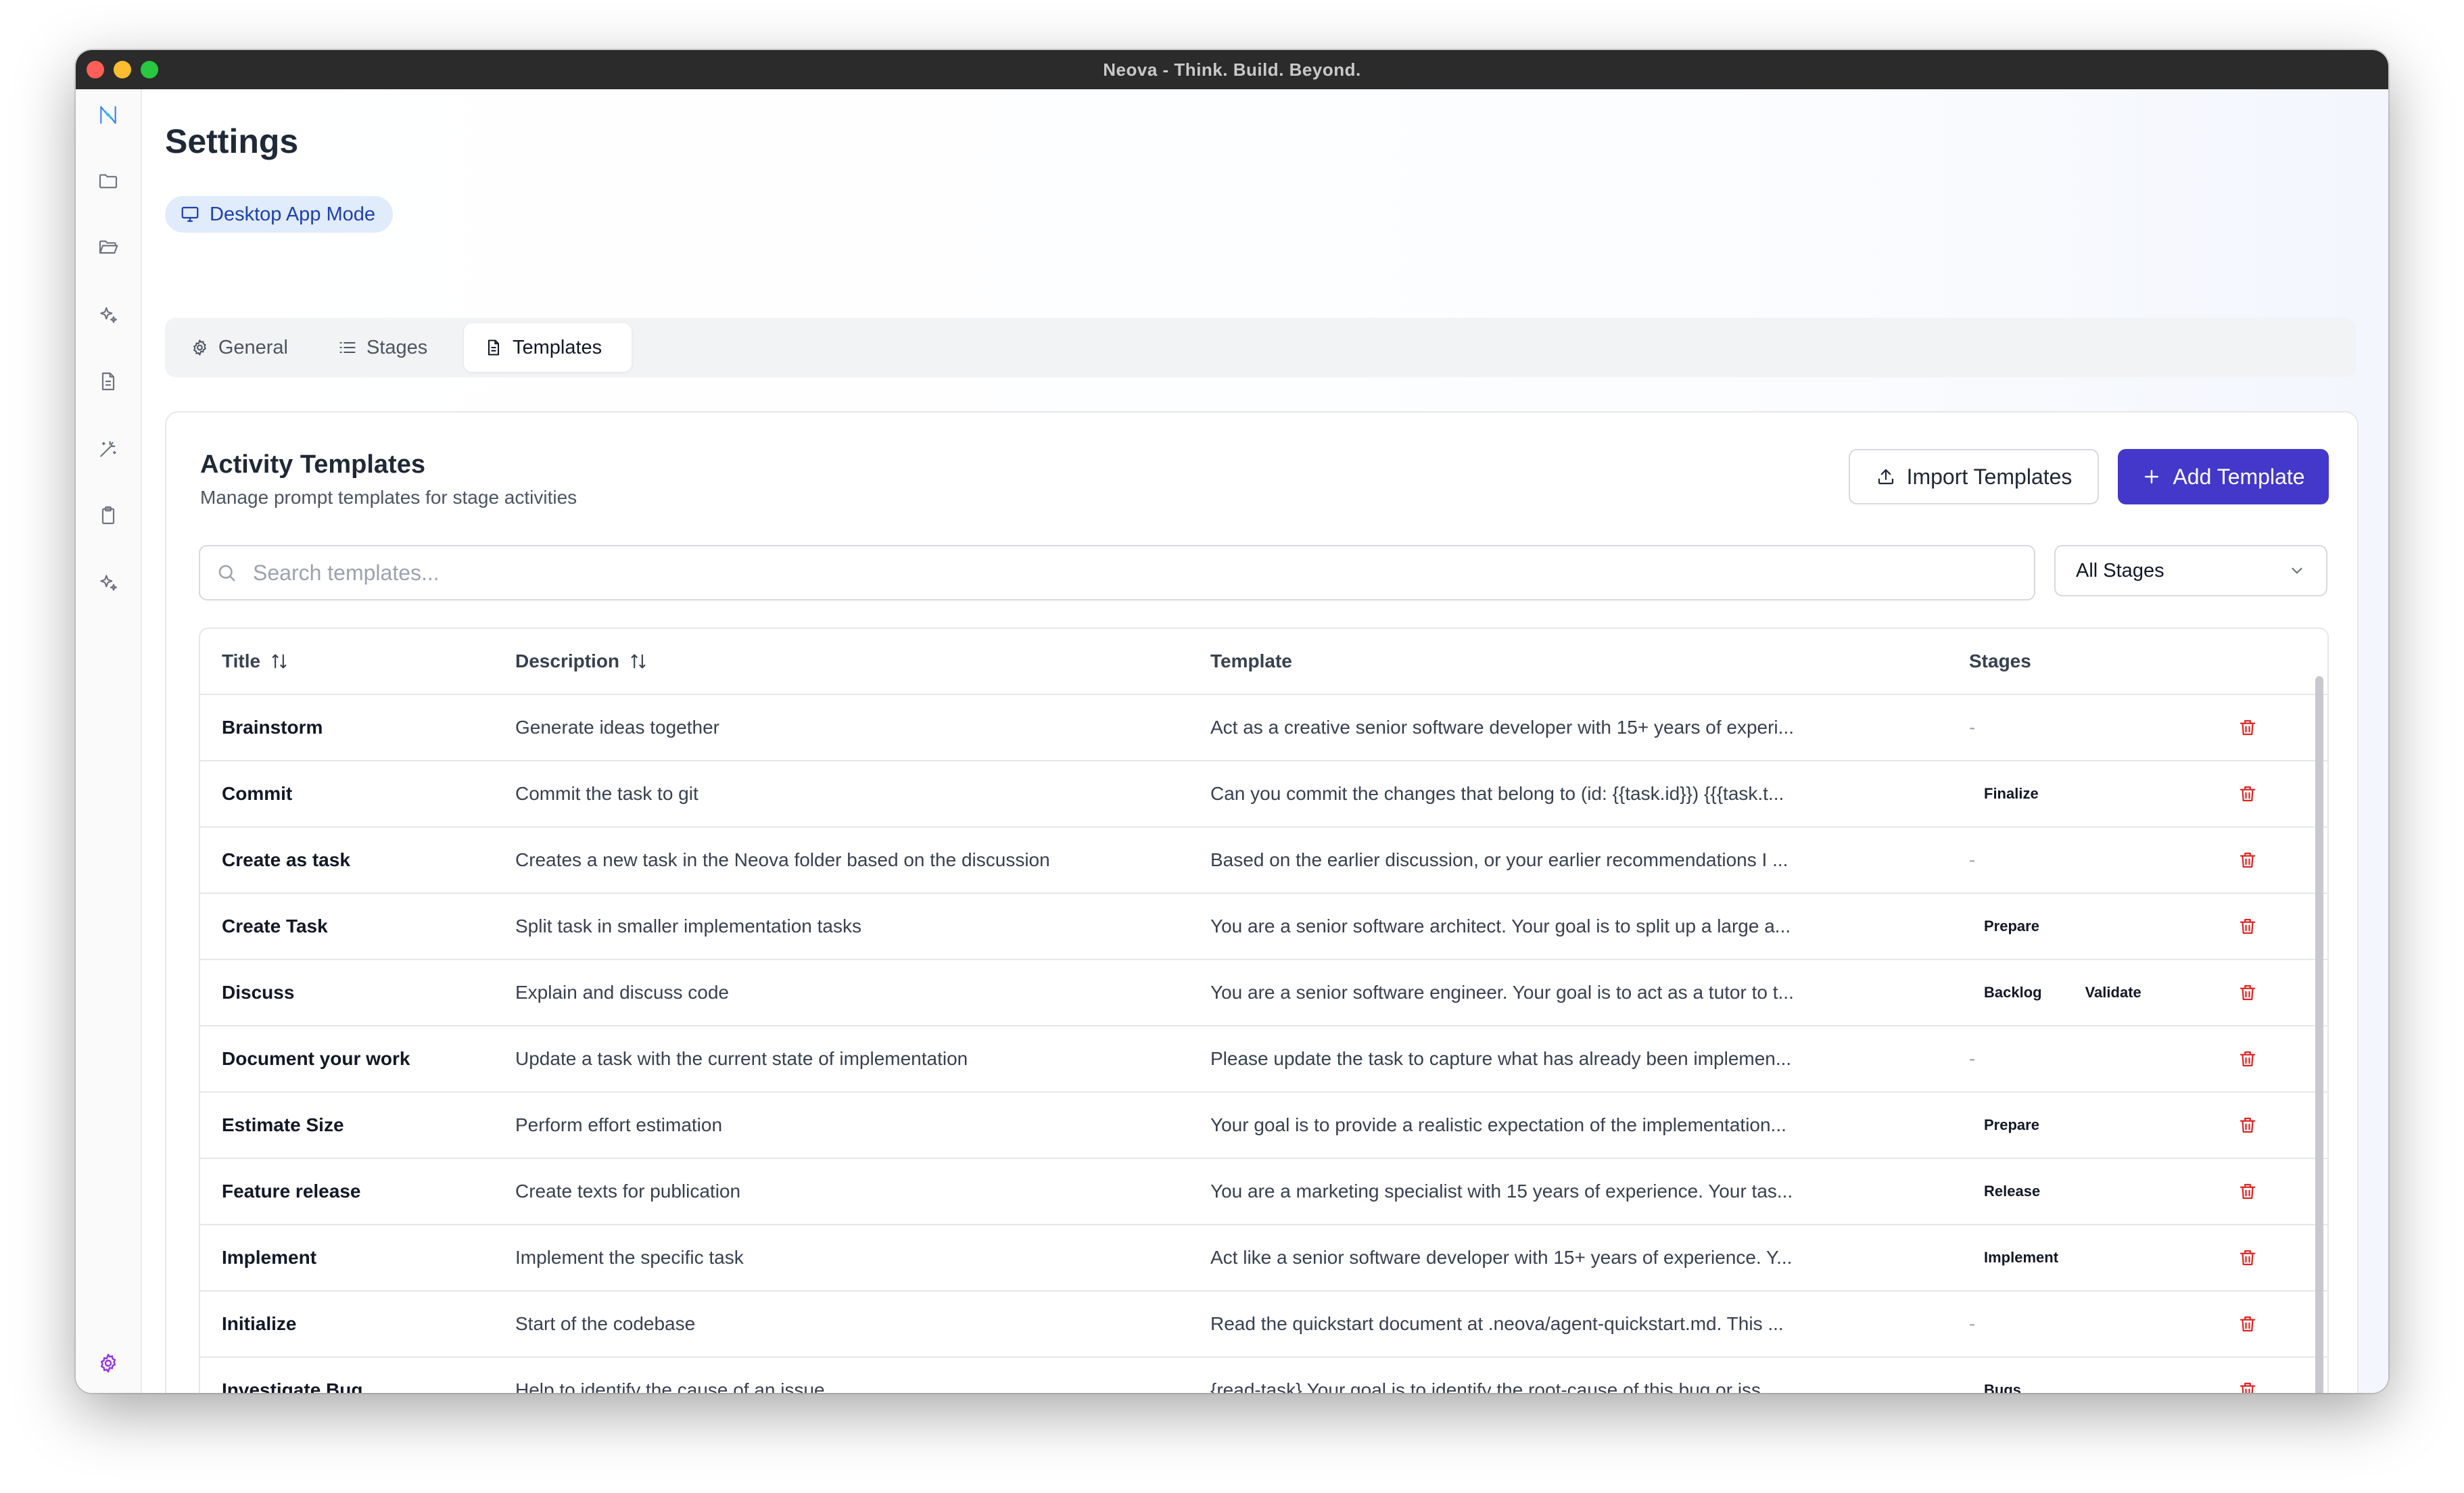 This screenshot has width=2464, height=1493. Describe the element at coordinates (2012, 793) in the screenshot. I see `stage-badge: Finalize` at that location.